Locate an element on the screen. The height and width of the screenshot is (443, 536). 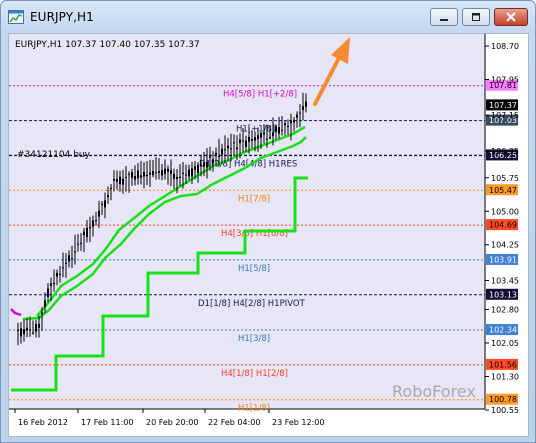
price-tag: 100.78 is located at coordinates (502, 399).